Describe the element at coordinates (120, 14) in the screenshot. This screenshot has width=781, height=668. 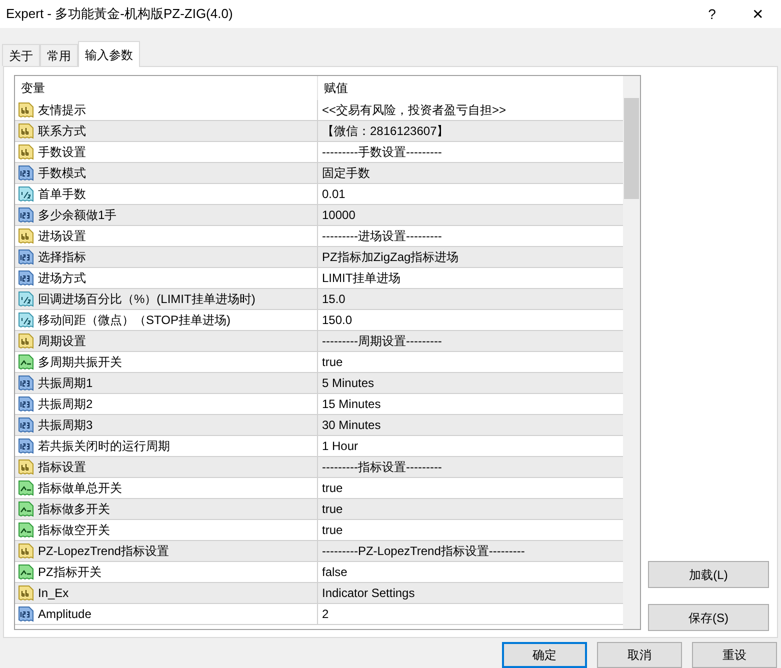
I see `window-title: Expert - 多功能黃金-机构版PZ-ZIG(4.0)` at that location.